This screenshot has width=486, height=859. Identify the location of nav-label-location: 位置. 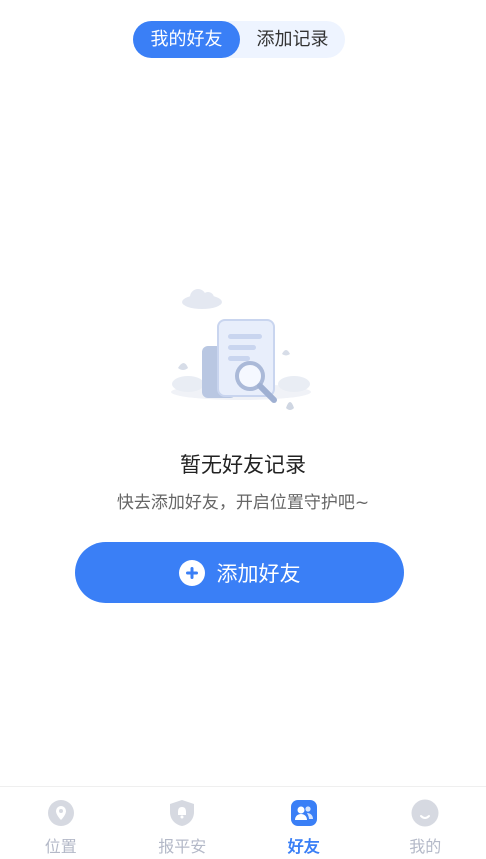
(60, 846).